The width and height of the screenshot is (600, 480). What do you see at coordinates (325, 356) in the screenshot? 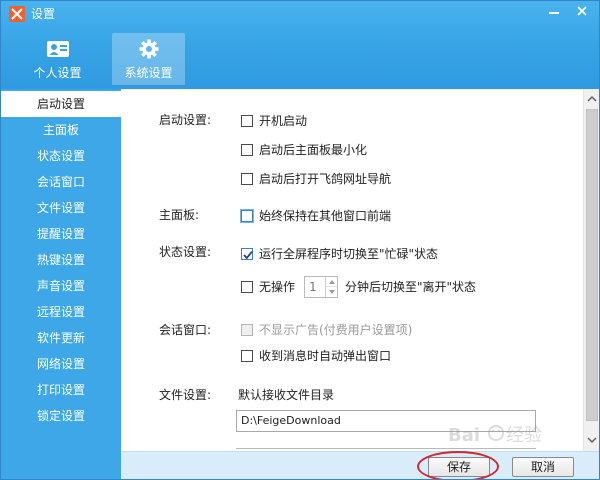
I see `option-label: 收到消息时自动弹出窗口` at bounding box center [325, 356].